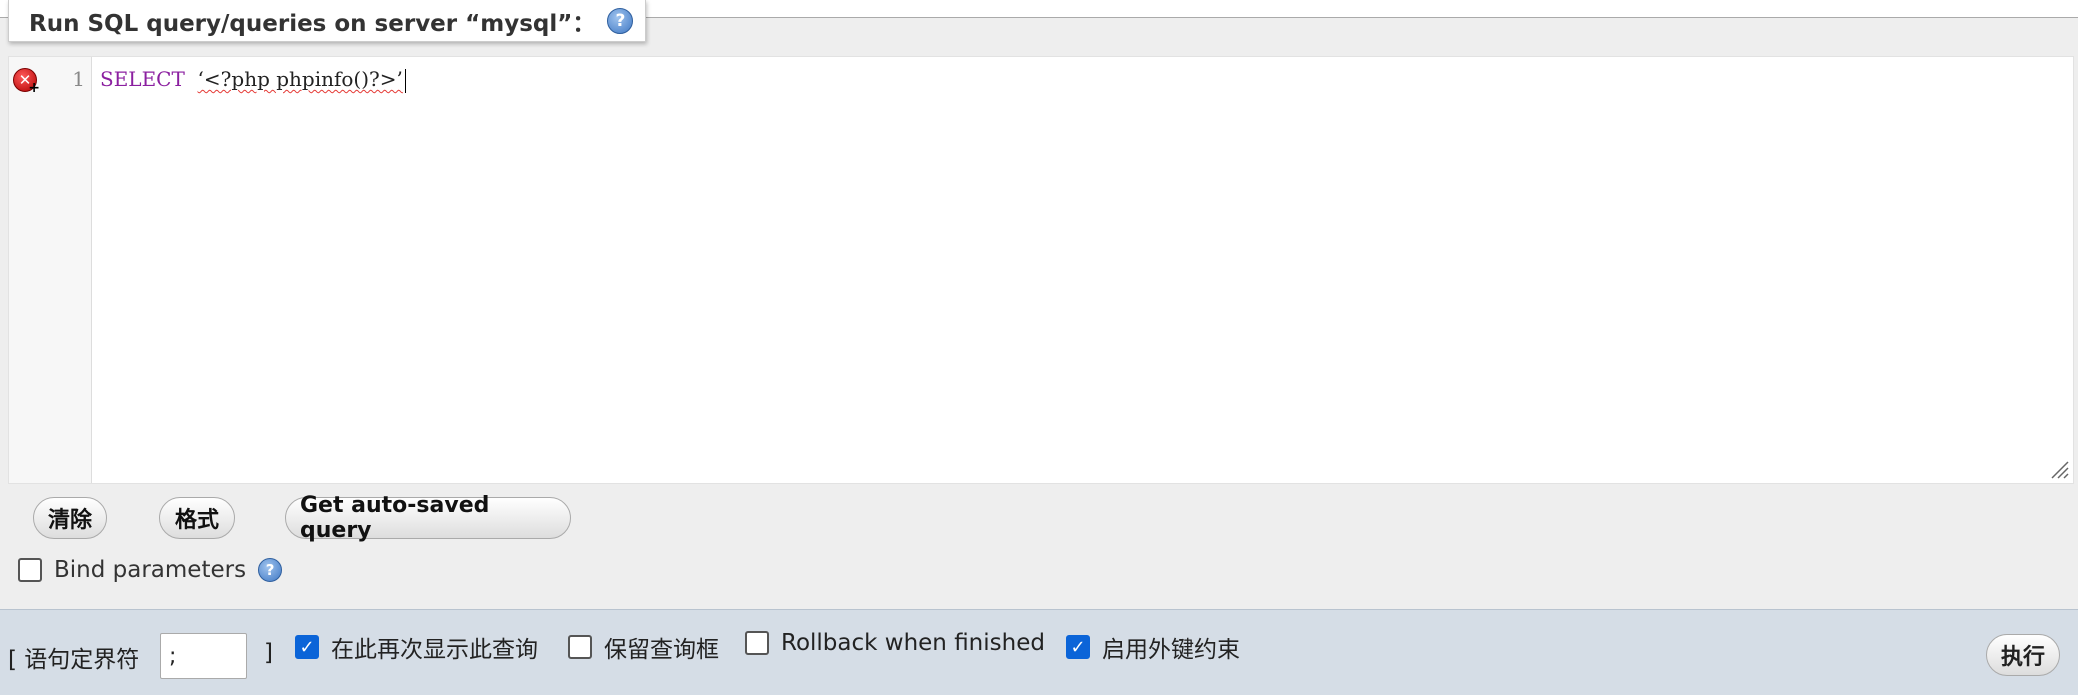 The height and width of the screenshot is (695, 2078). I want to click on retain-query-box-option: 保留查询框, so click(643, 647).